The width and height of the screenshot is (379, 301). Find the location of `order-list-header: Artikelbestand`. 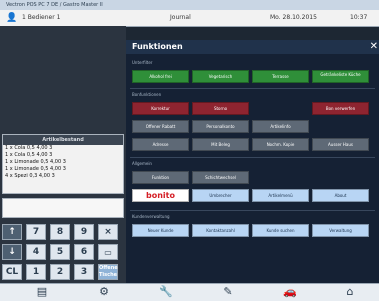

order-list-header: Artikelbestand is located at coordinates (63, 140).